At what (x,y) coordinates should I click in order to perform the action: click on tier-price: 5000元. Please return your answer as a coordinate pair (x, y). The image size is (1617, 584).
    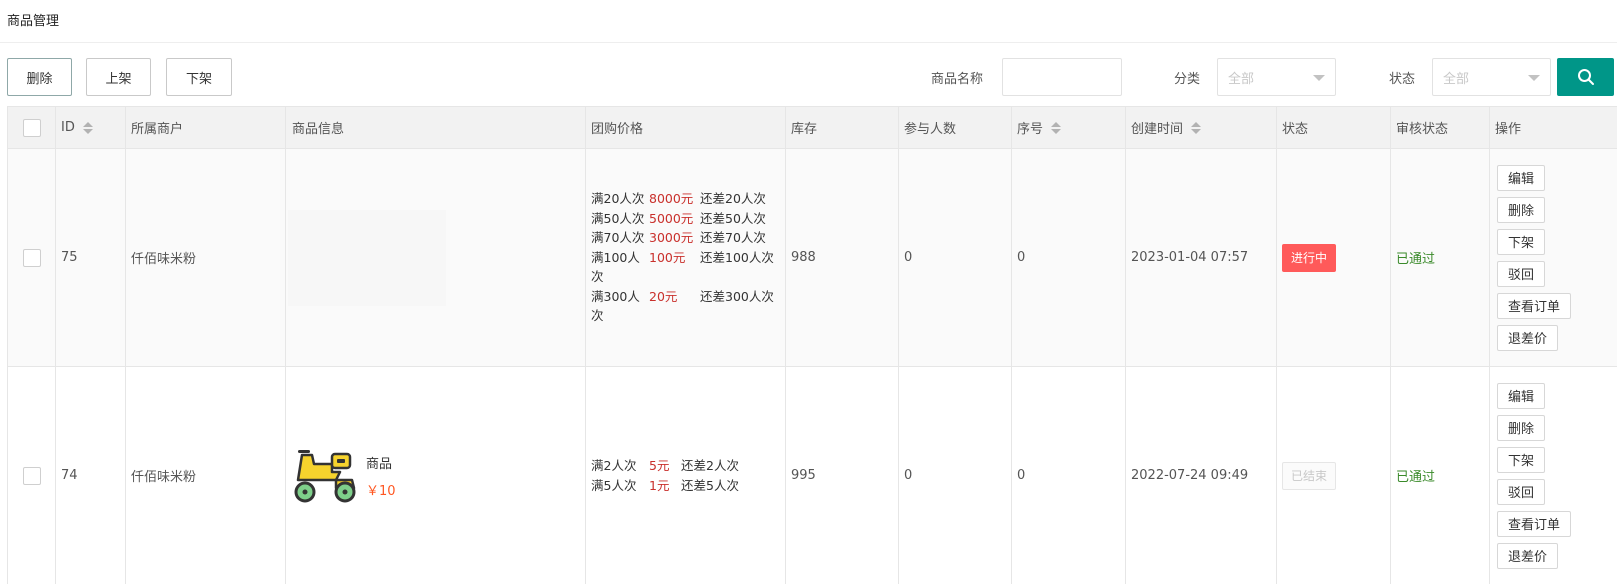
    Looking at the image, I should click on (671, 218).